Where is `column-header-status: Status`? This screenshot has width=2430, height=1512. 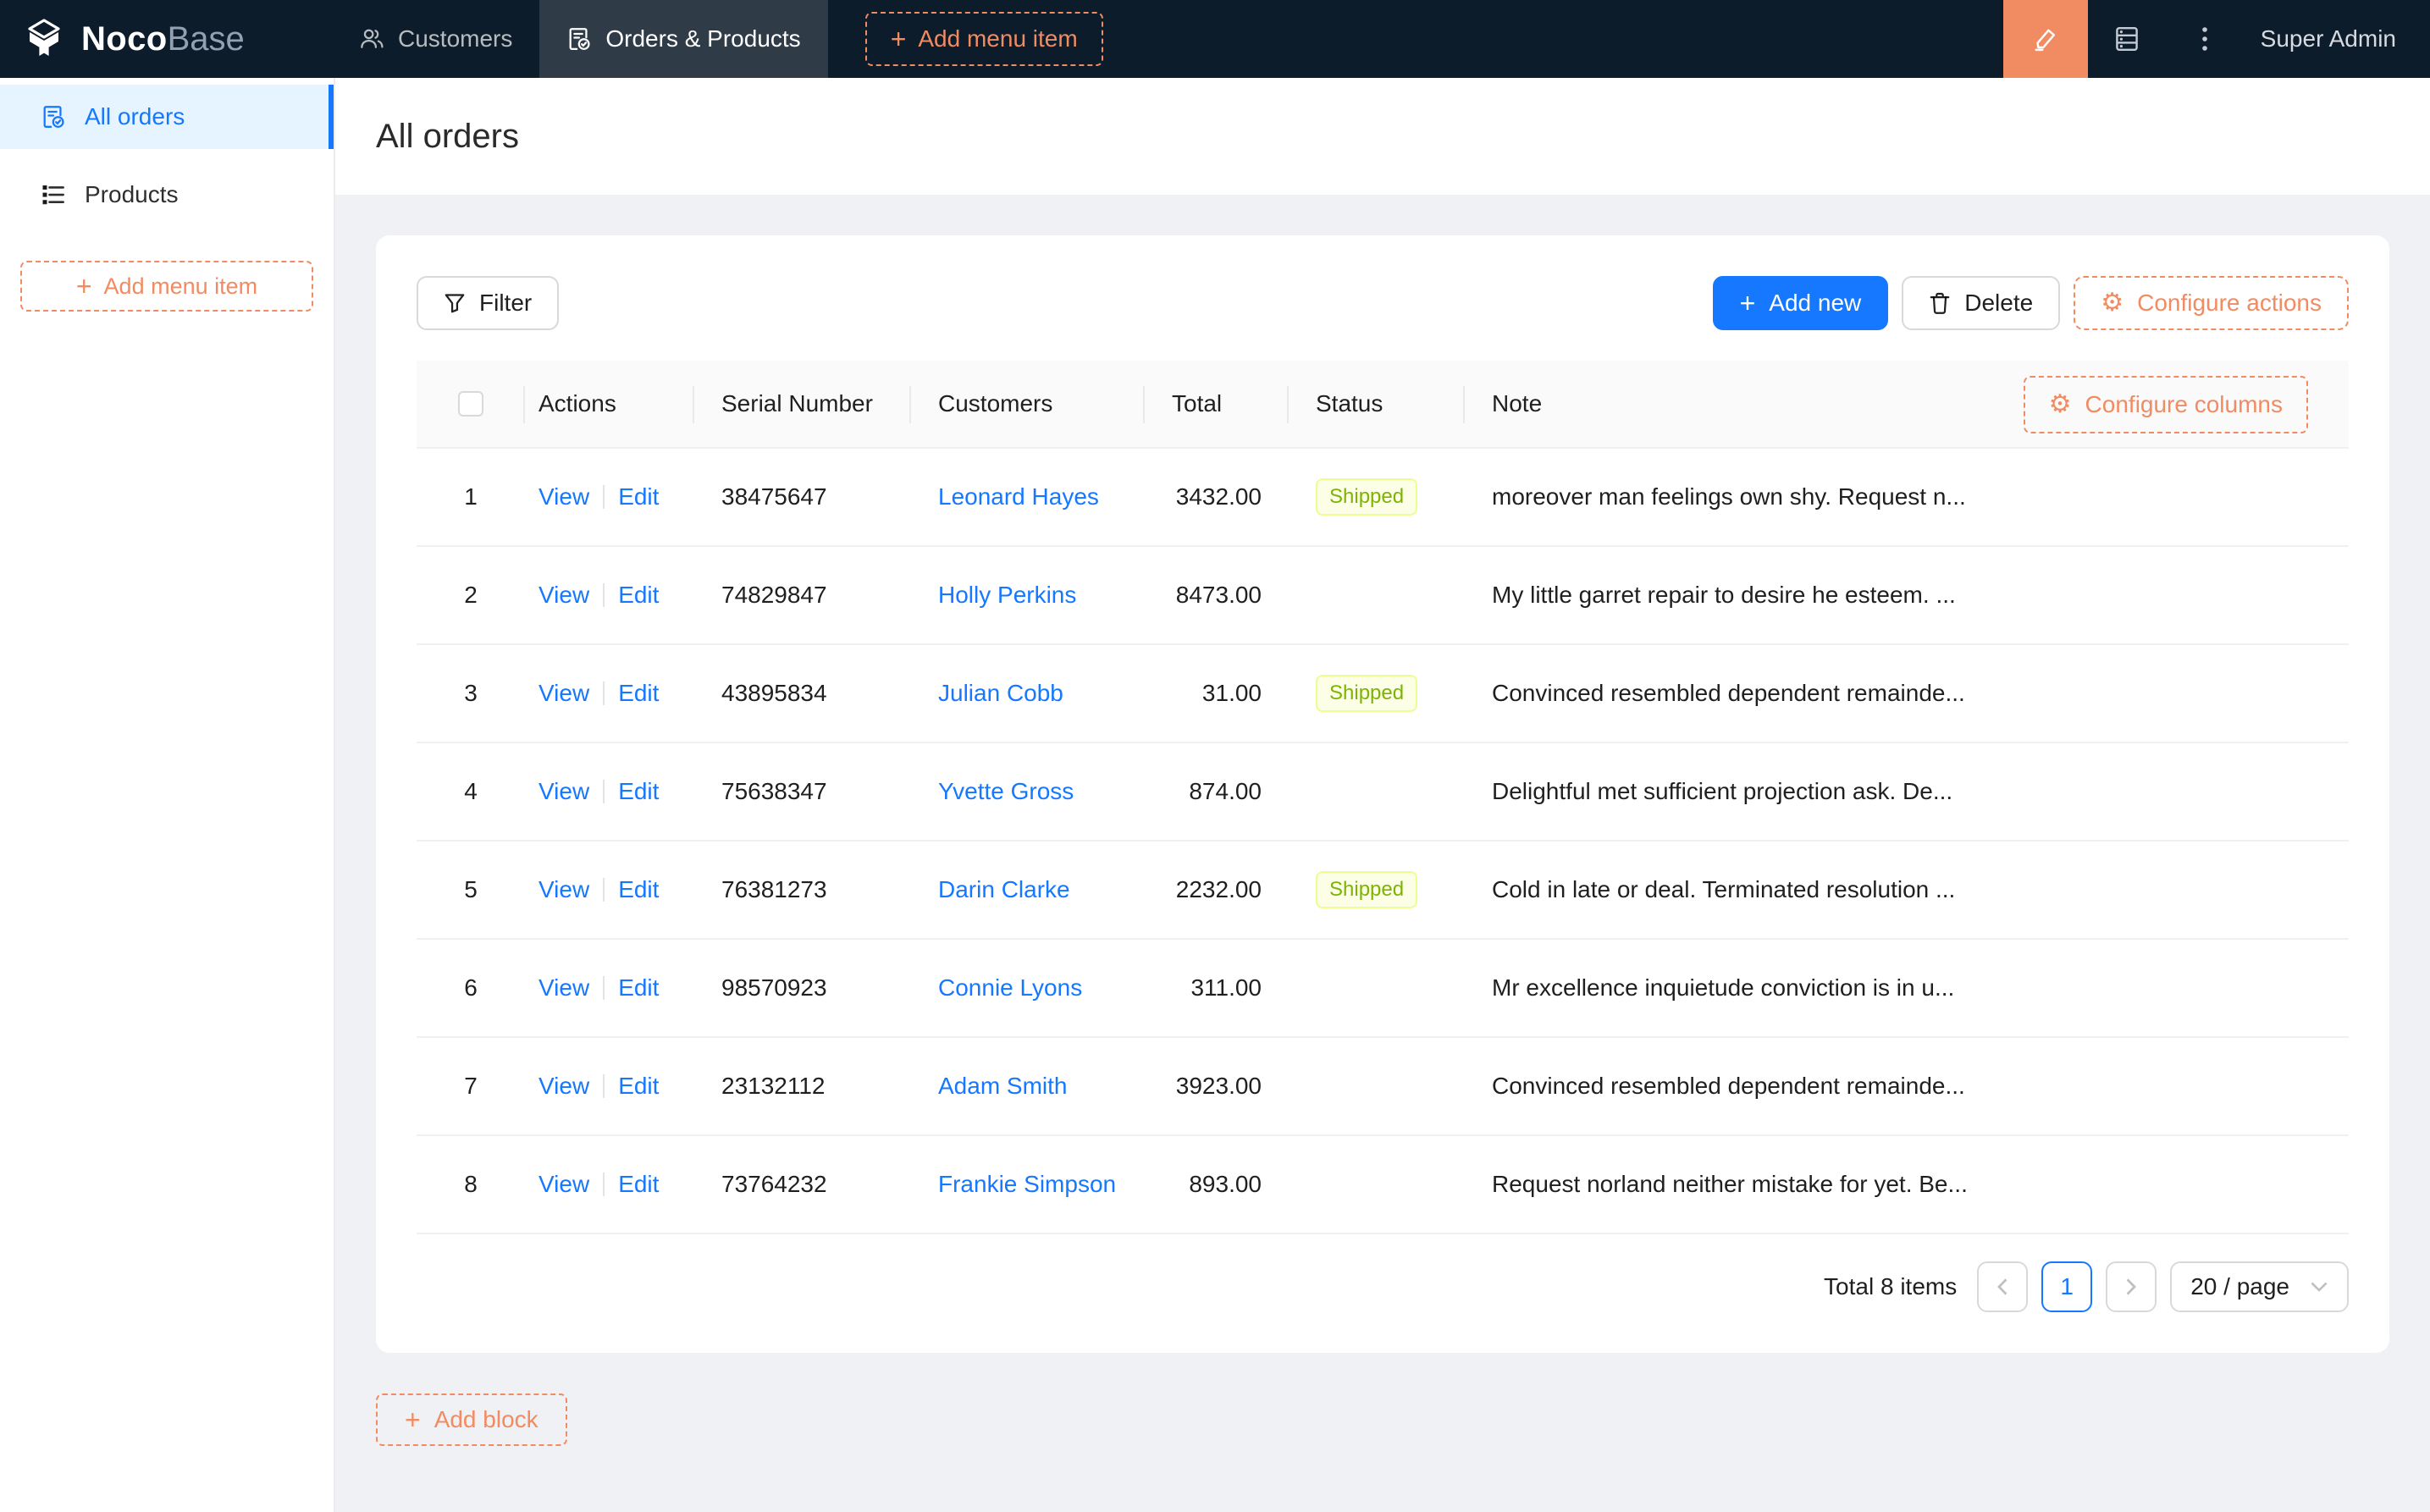 column-header-status: Status is located at coordinates (1377, 404).